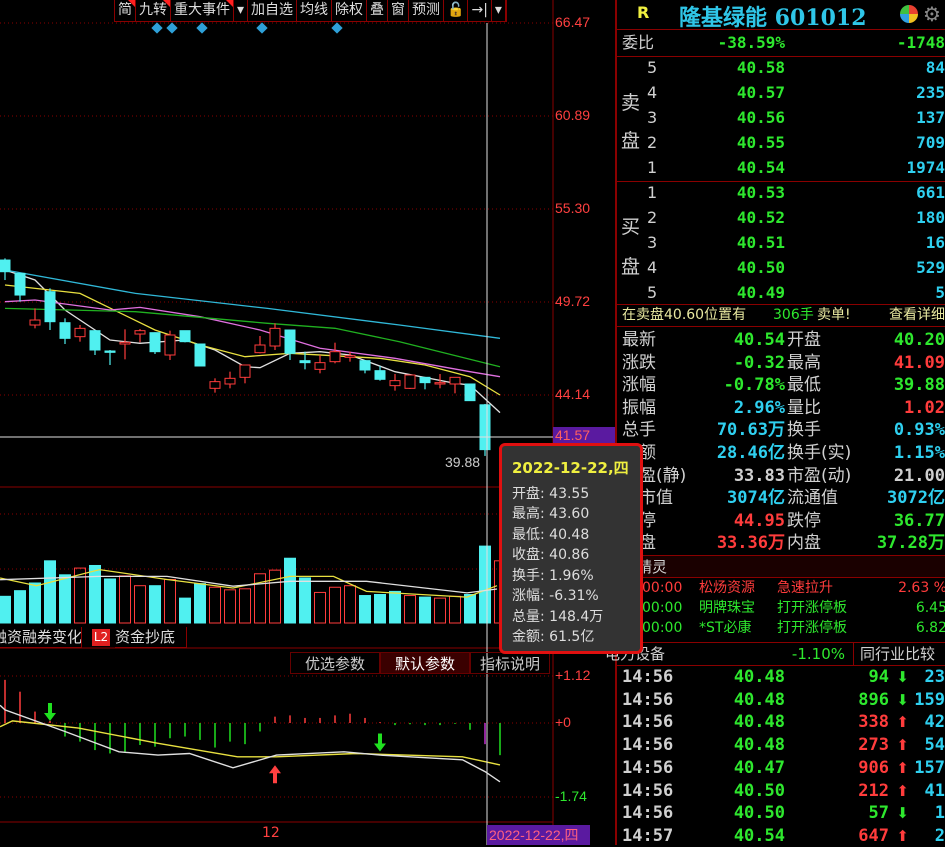 The image size is (945, 847). I want to click on level-number: 4, so click(652, 92).